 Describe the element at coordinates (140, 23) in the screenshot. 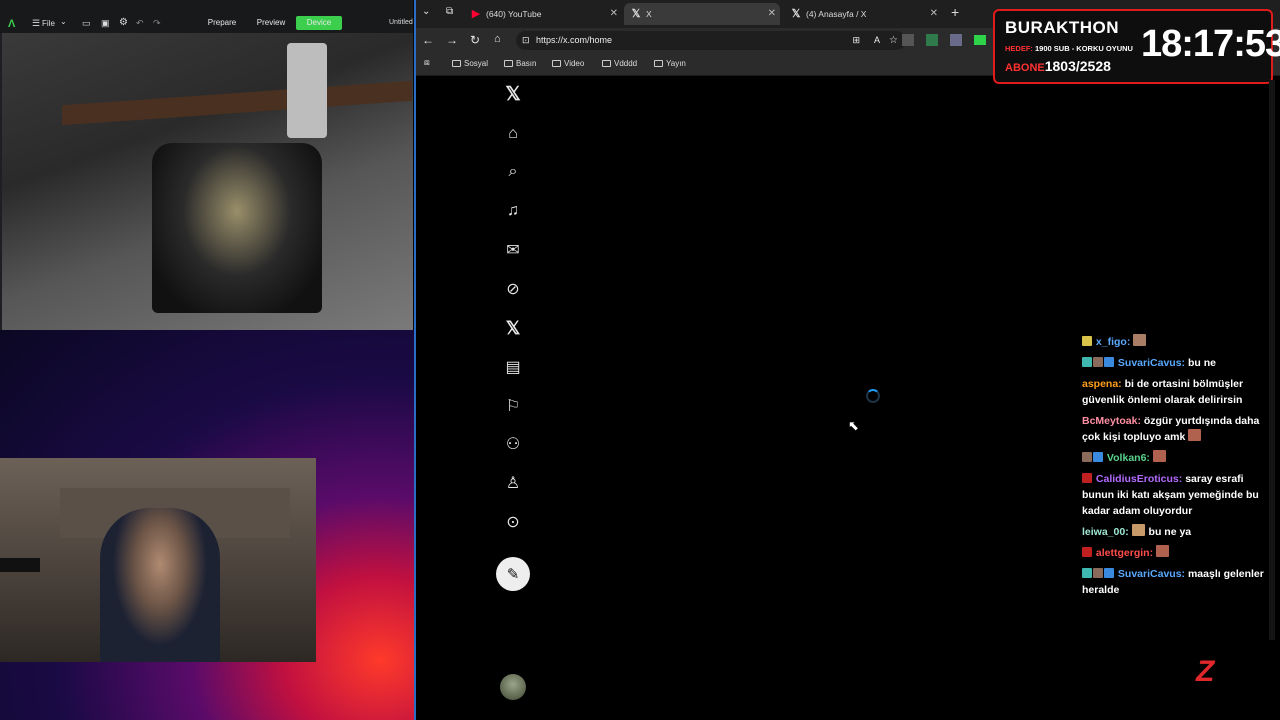

I see `undo-icon: ↶` at that location.